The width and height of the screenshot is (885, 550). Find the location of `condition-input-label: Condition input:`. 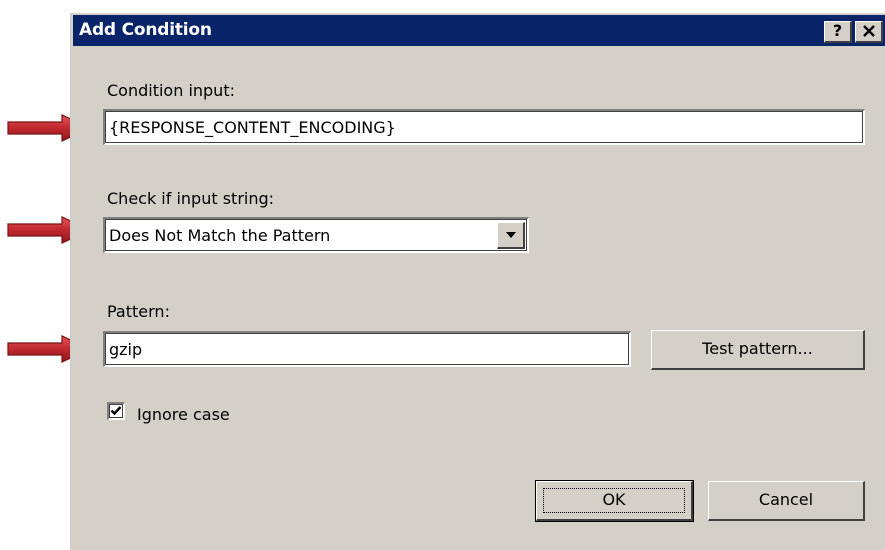

condition-input-label: Condition input: is located at coordinates (171, 90).